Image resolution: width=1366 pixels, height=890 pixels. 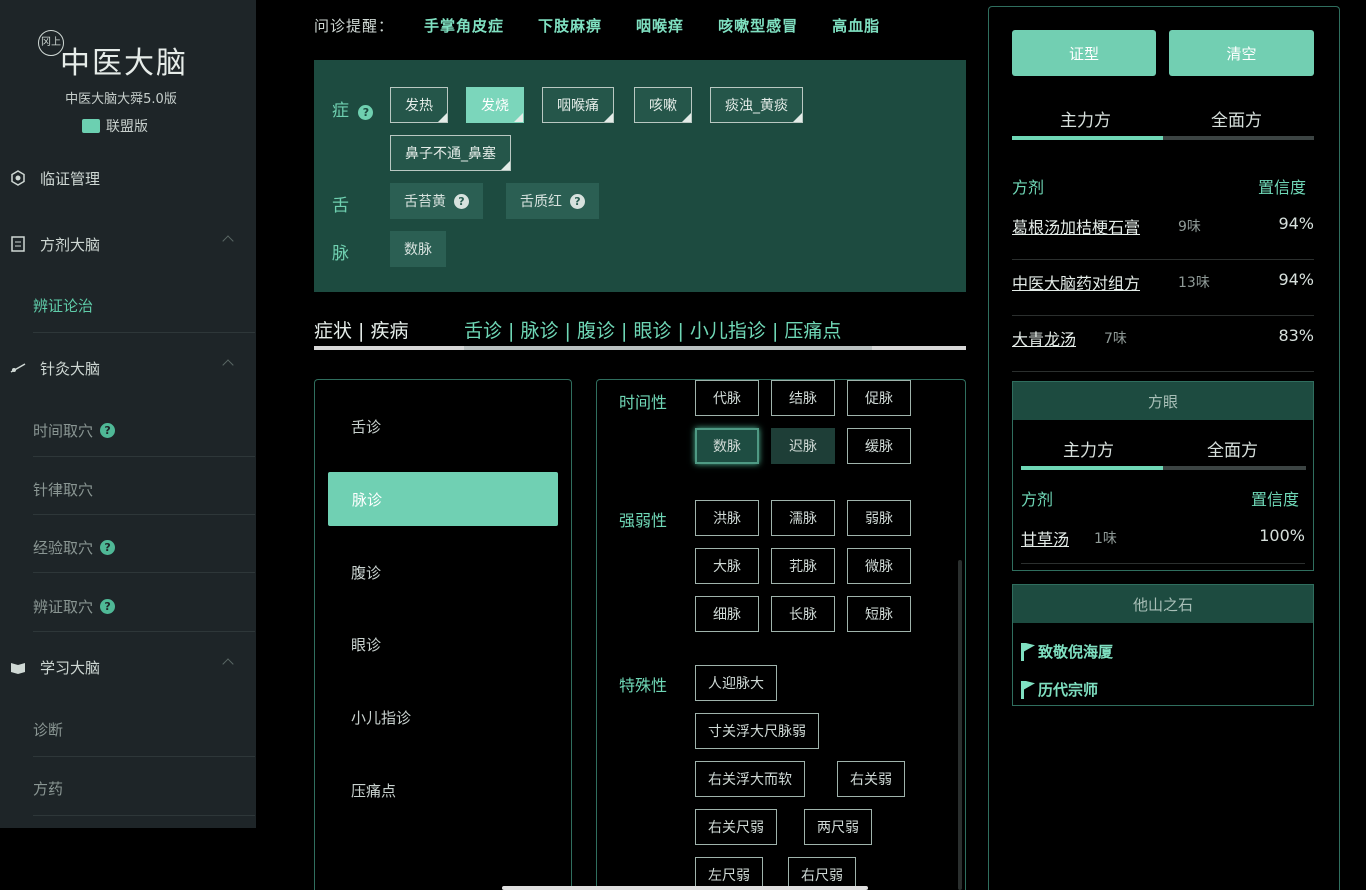 I want to click on pulse-option: 人迎脉大, so click(x=736, y=683).